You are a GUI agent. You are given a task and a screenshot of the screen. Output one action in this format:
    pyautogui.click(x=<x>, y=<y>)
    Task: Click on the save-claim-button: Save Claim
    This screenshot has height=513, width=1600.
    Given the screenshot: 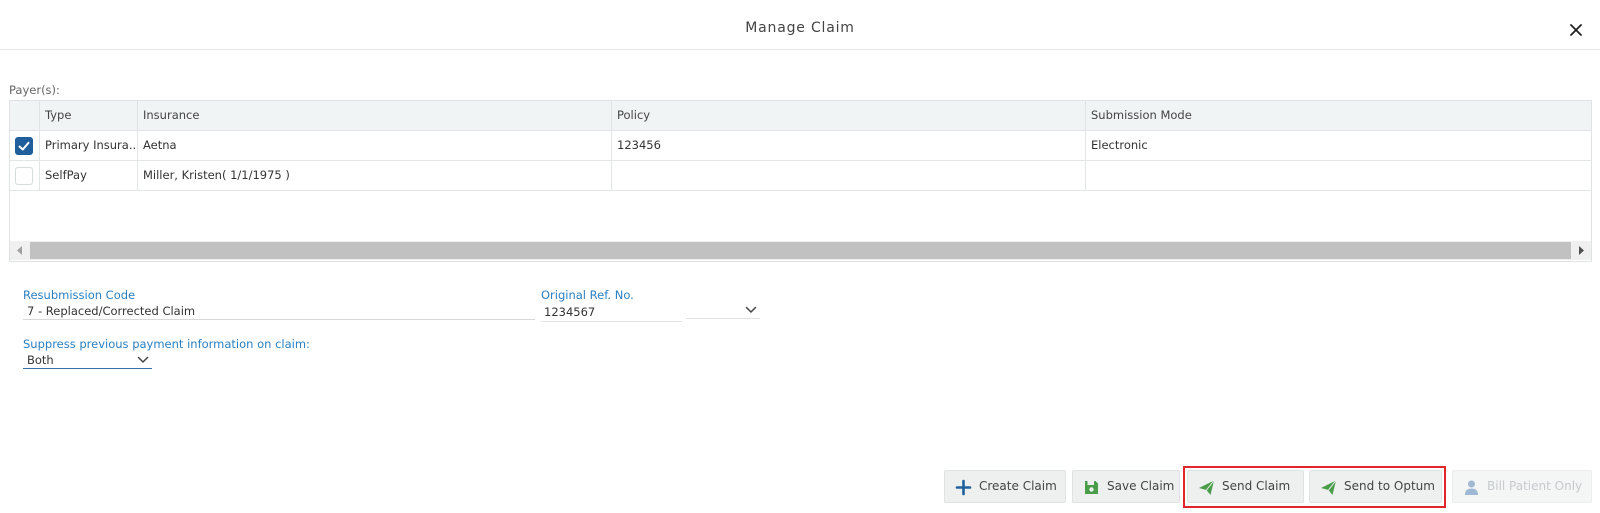 What is the action you would take?
    pyautogui.click(x=1126, y=486)
    